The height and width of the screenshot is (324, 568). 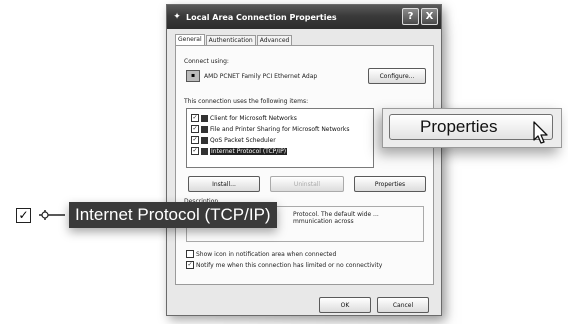 What do you see at coordinates (307, 184) in the screenshot?
I see `uninstall-button: Uninstall` at bounding box center [307, 184].